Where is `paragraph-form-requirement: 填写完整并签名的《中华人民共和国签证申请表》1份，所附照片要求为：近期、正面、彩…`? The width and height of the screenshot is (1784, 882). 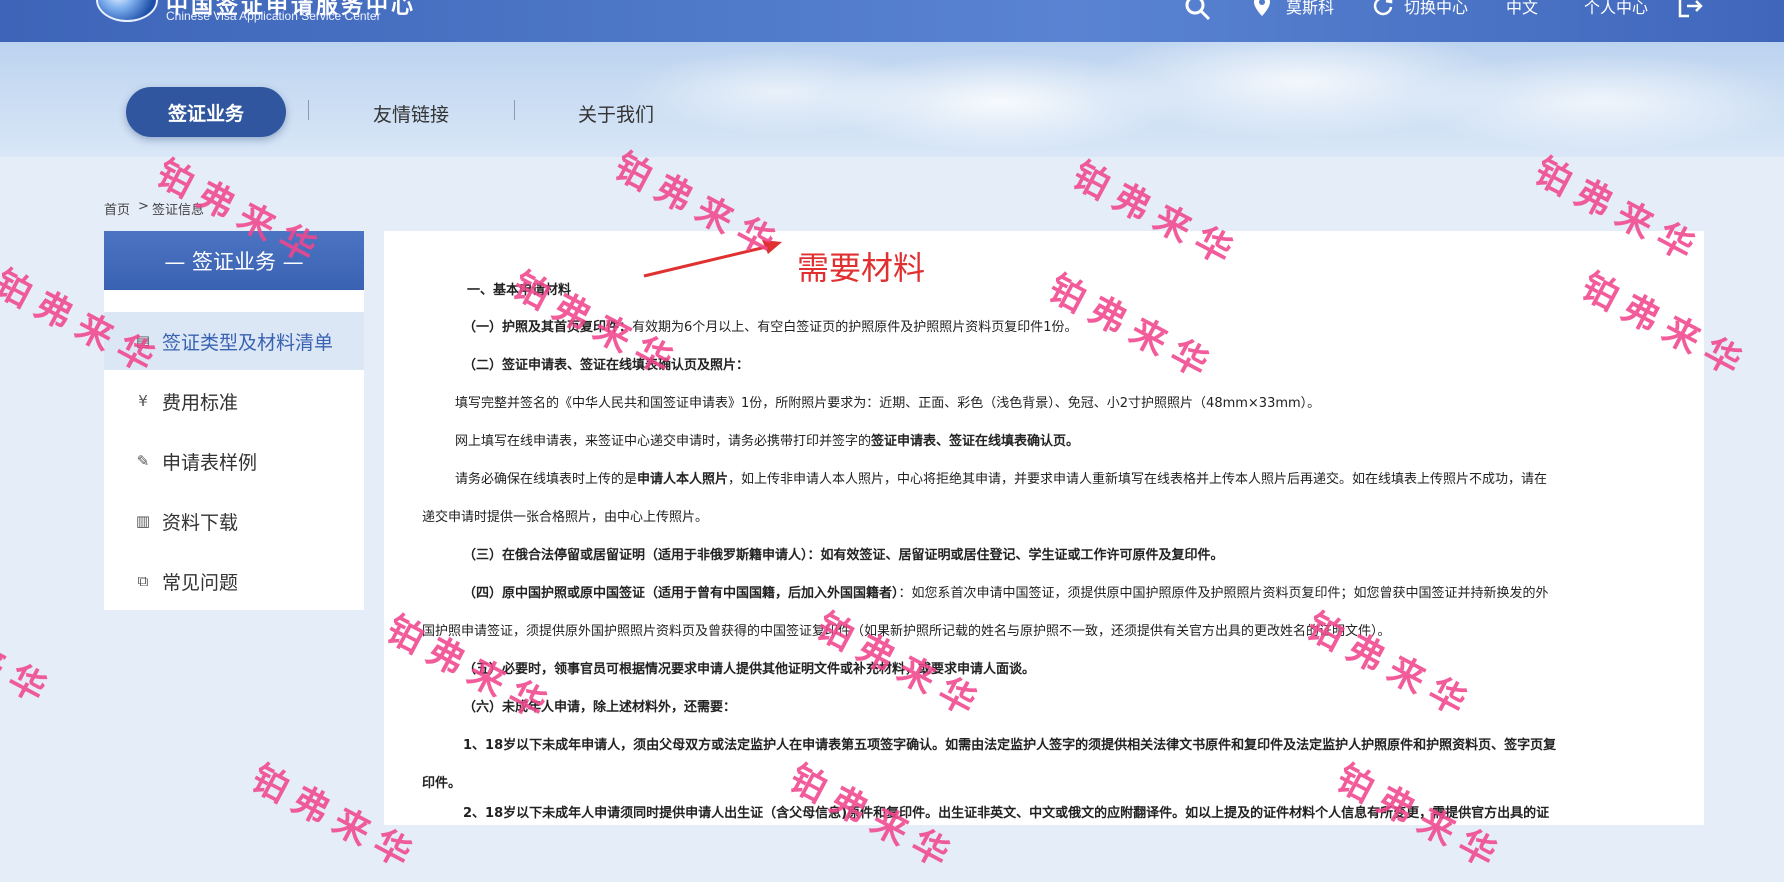
paragraph-form-requirement: 填写完整并签名的《中华人民共和国签证申请表》1份，所附照片要求为：近期、正面、彩… is located at coordinates (888, 403).